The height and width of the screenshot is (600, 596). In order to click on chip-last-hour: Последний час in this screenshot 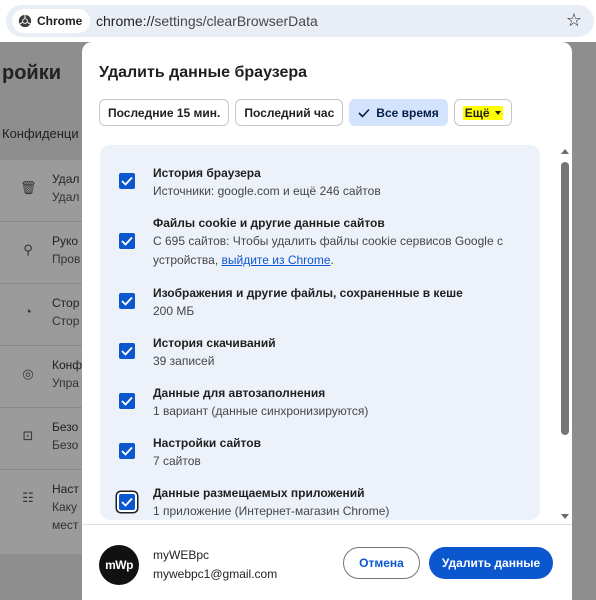, I will do `click(289, 112)`.